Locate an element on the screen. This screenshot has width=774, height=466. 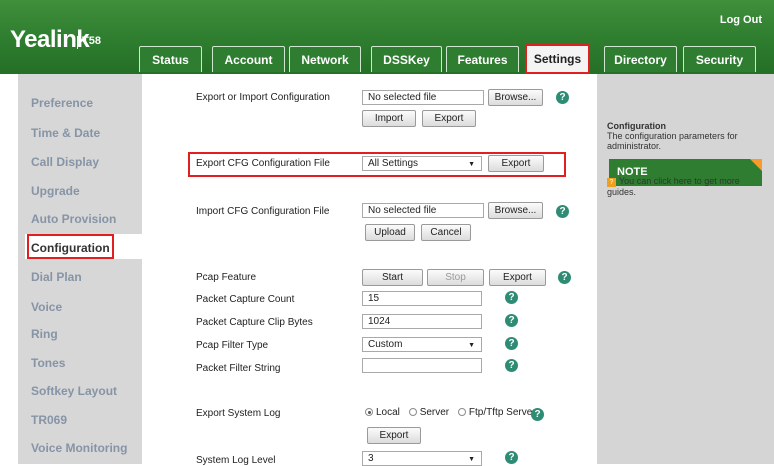
capture-count-label: Packet Capture Count is located at coordinates (245, 299).